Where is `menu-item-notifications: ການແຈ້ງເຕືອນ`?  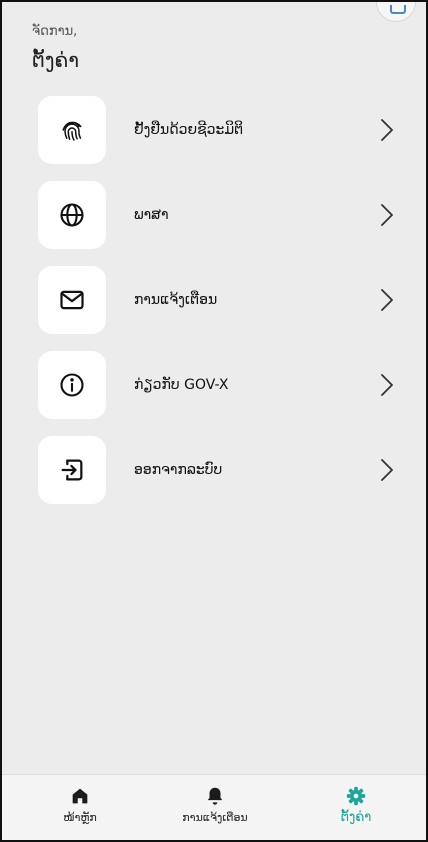
menu-item-notifications: ການແຈ້ງເຕືອນ is located at coordinates (218, 300).